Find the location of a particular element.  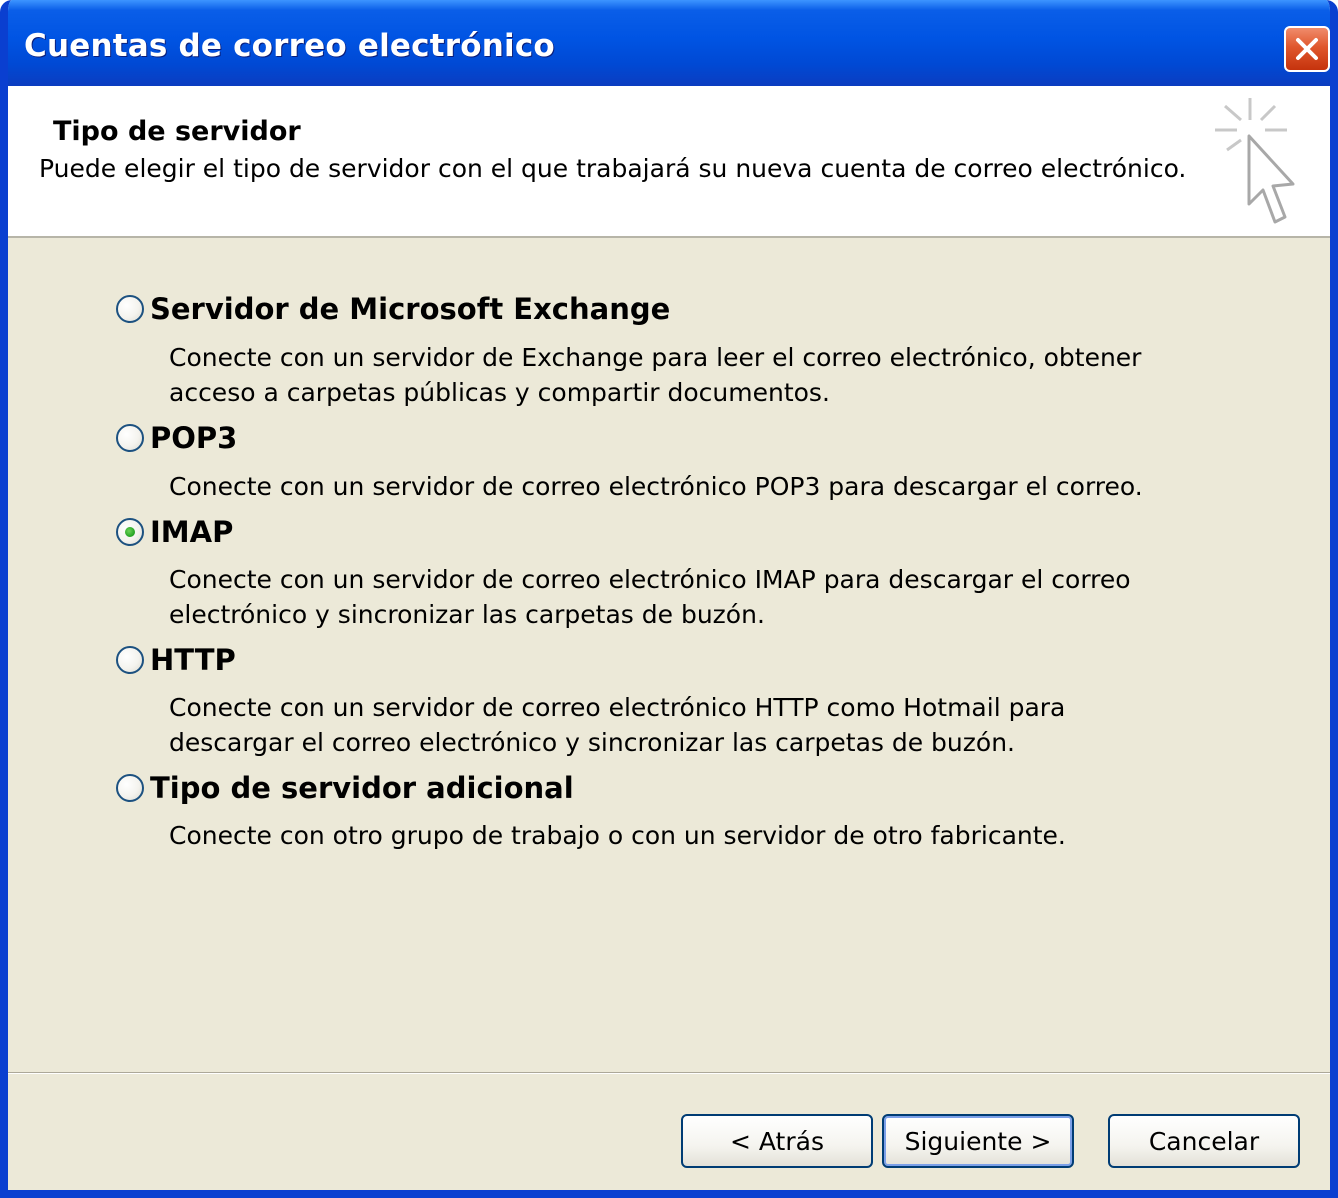

radio-exchange is located at coordinates (130, 309).